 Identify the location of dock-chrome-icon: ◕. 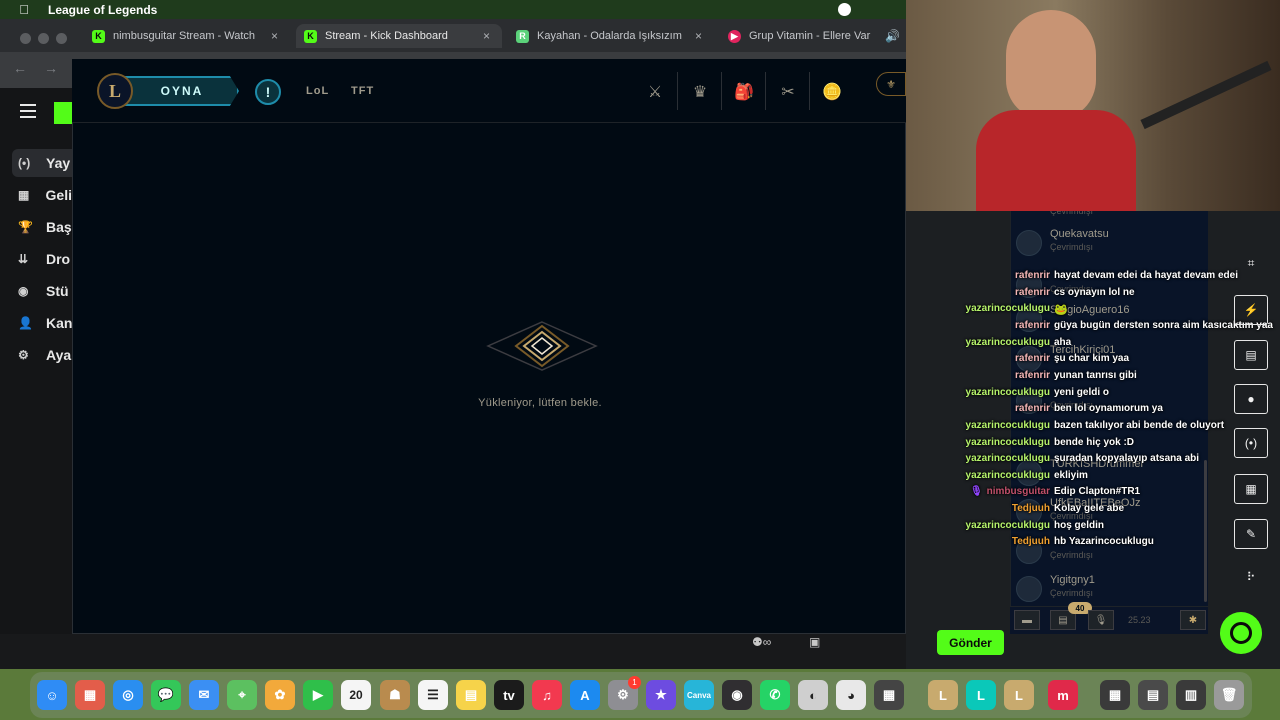
(851, 695).